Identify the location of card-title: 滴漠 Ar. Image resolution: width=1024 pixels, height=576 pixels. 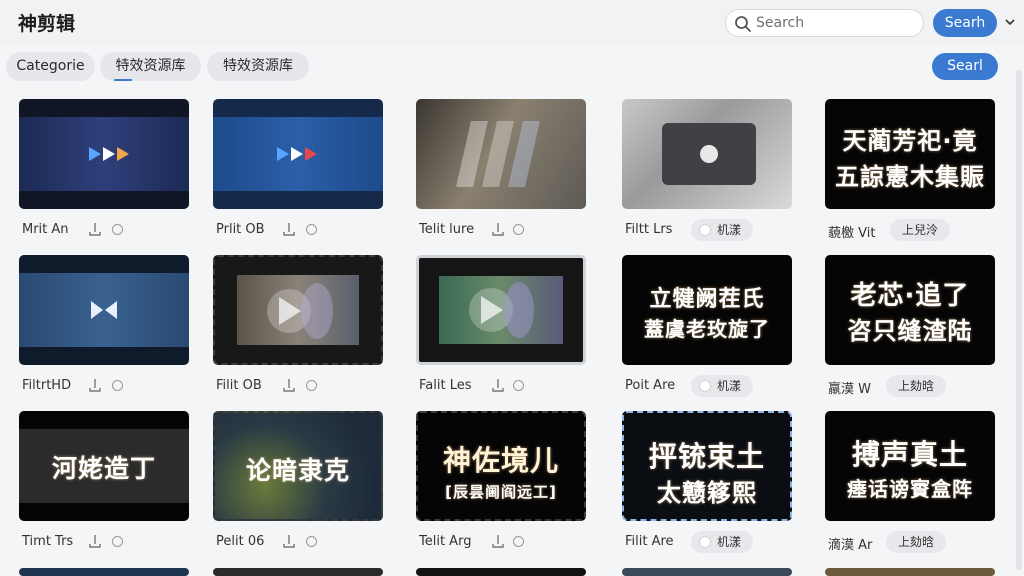
(850, 545).